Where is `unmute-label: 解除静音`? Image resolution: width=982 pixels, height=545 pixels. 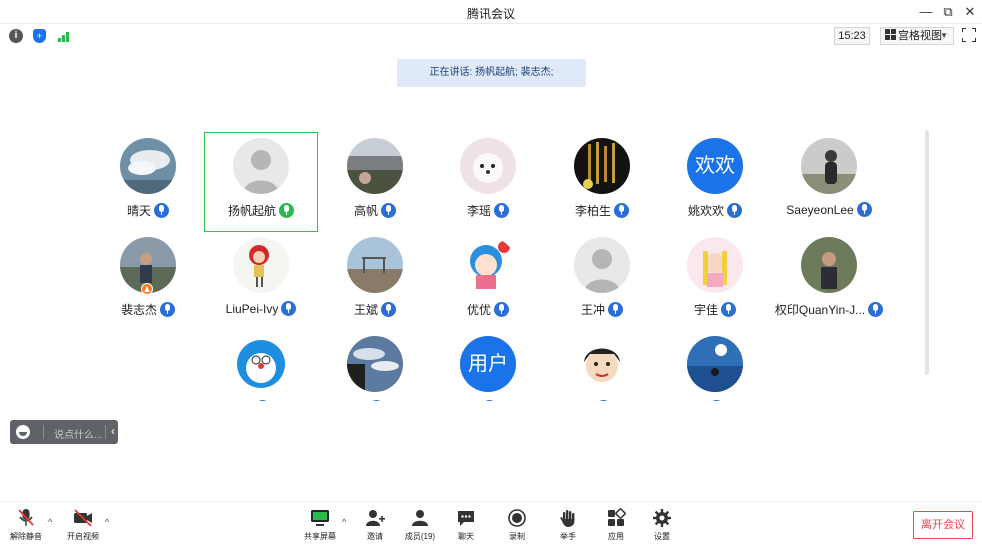 unmute-label: 解除静音 is located at coordinates (26, 536).